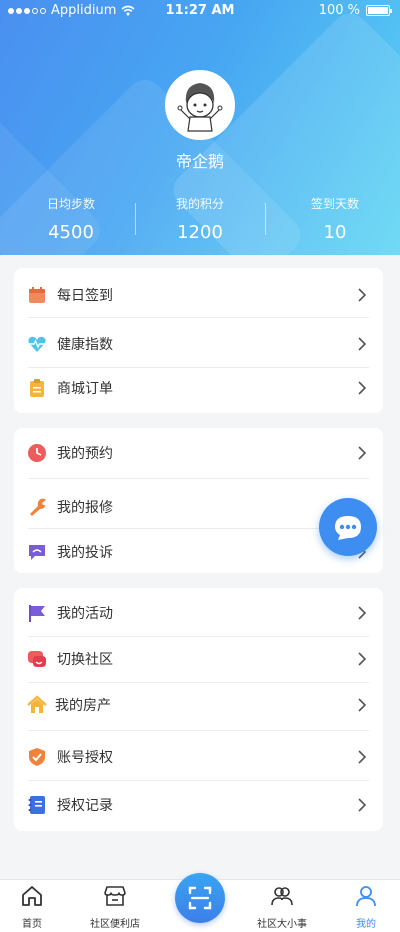 This screenshot has width=400, height=932. I want to click on tab-convenience-store: 社区便利店, so click(115, 907).